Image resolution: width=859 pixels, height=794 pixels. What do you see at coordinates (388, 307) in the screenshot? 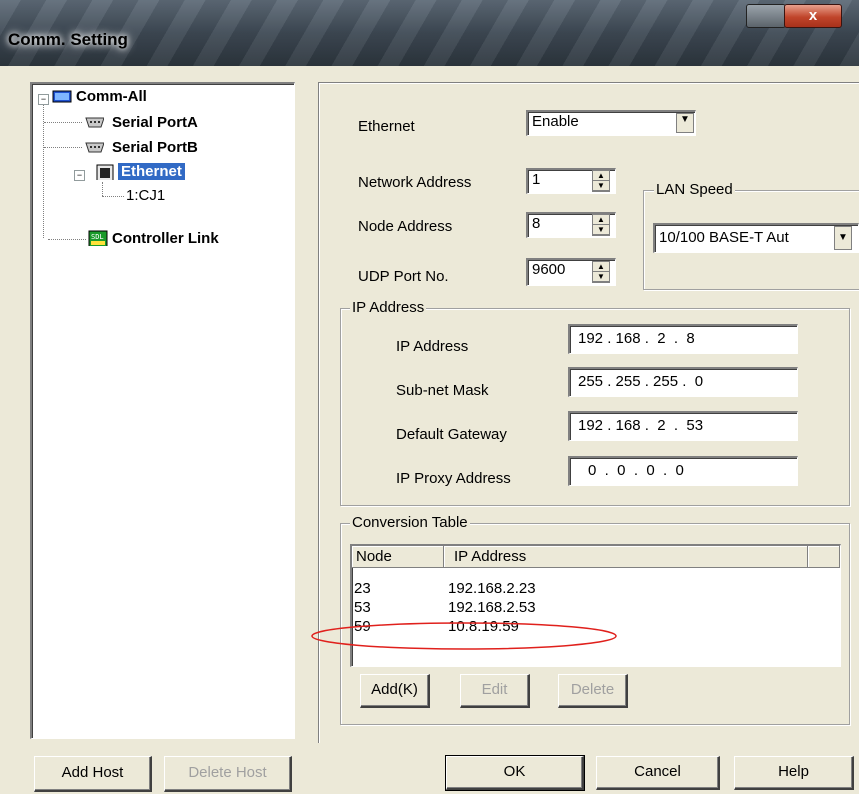
I see `ip-address-group-title: IP Address` at bounding box center [388, 307].